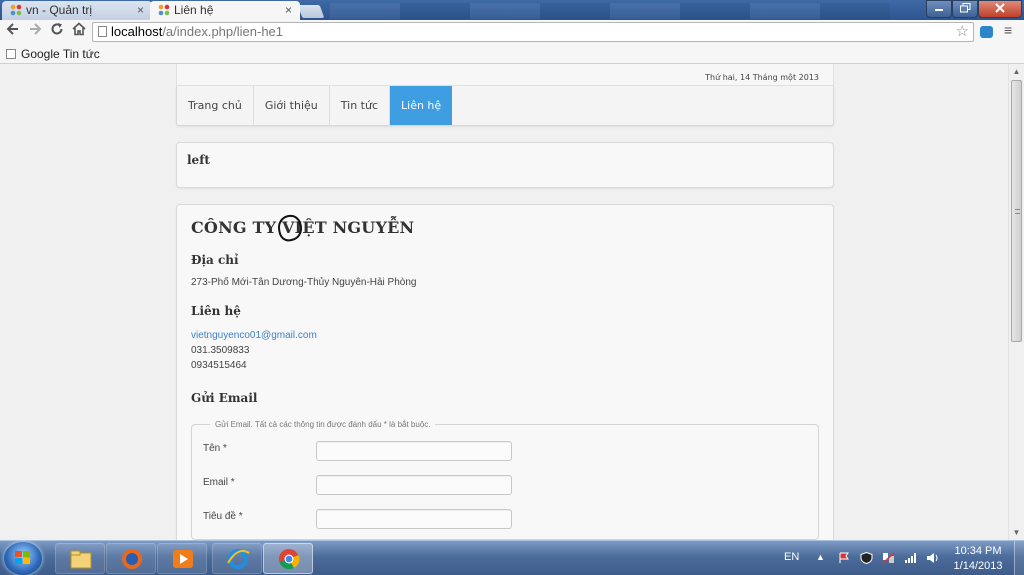  What do you see at coordinates (505, 165) in the screenshot?
I see `left-module: left` at bounding box center [505, 165].